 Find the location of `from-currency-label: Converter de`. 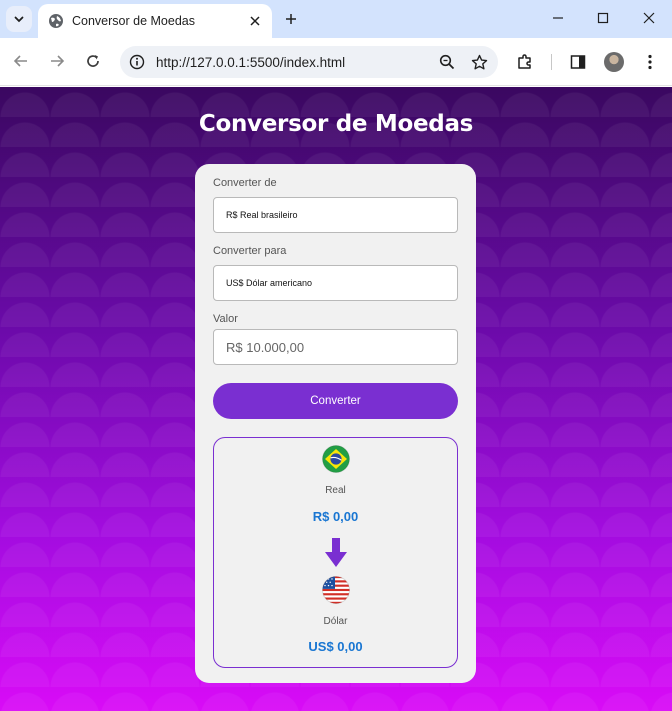

from-currency-label: Converter de is located at coordinates (245, 183).